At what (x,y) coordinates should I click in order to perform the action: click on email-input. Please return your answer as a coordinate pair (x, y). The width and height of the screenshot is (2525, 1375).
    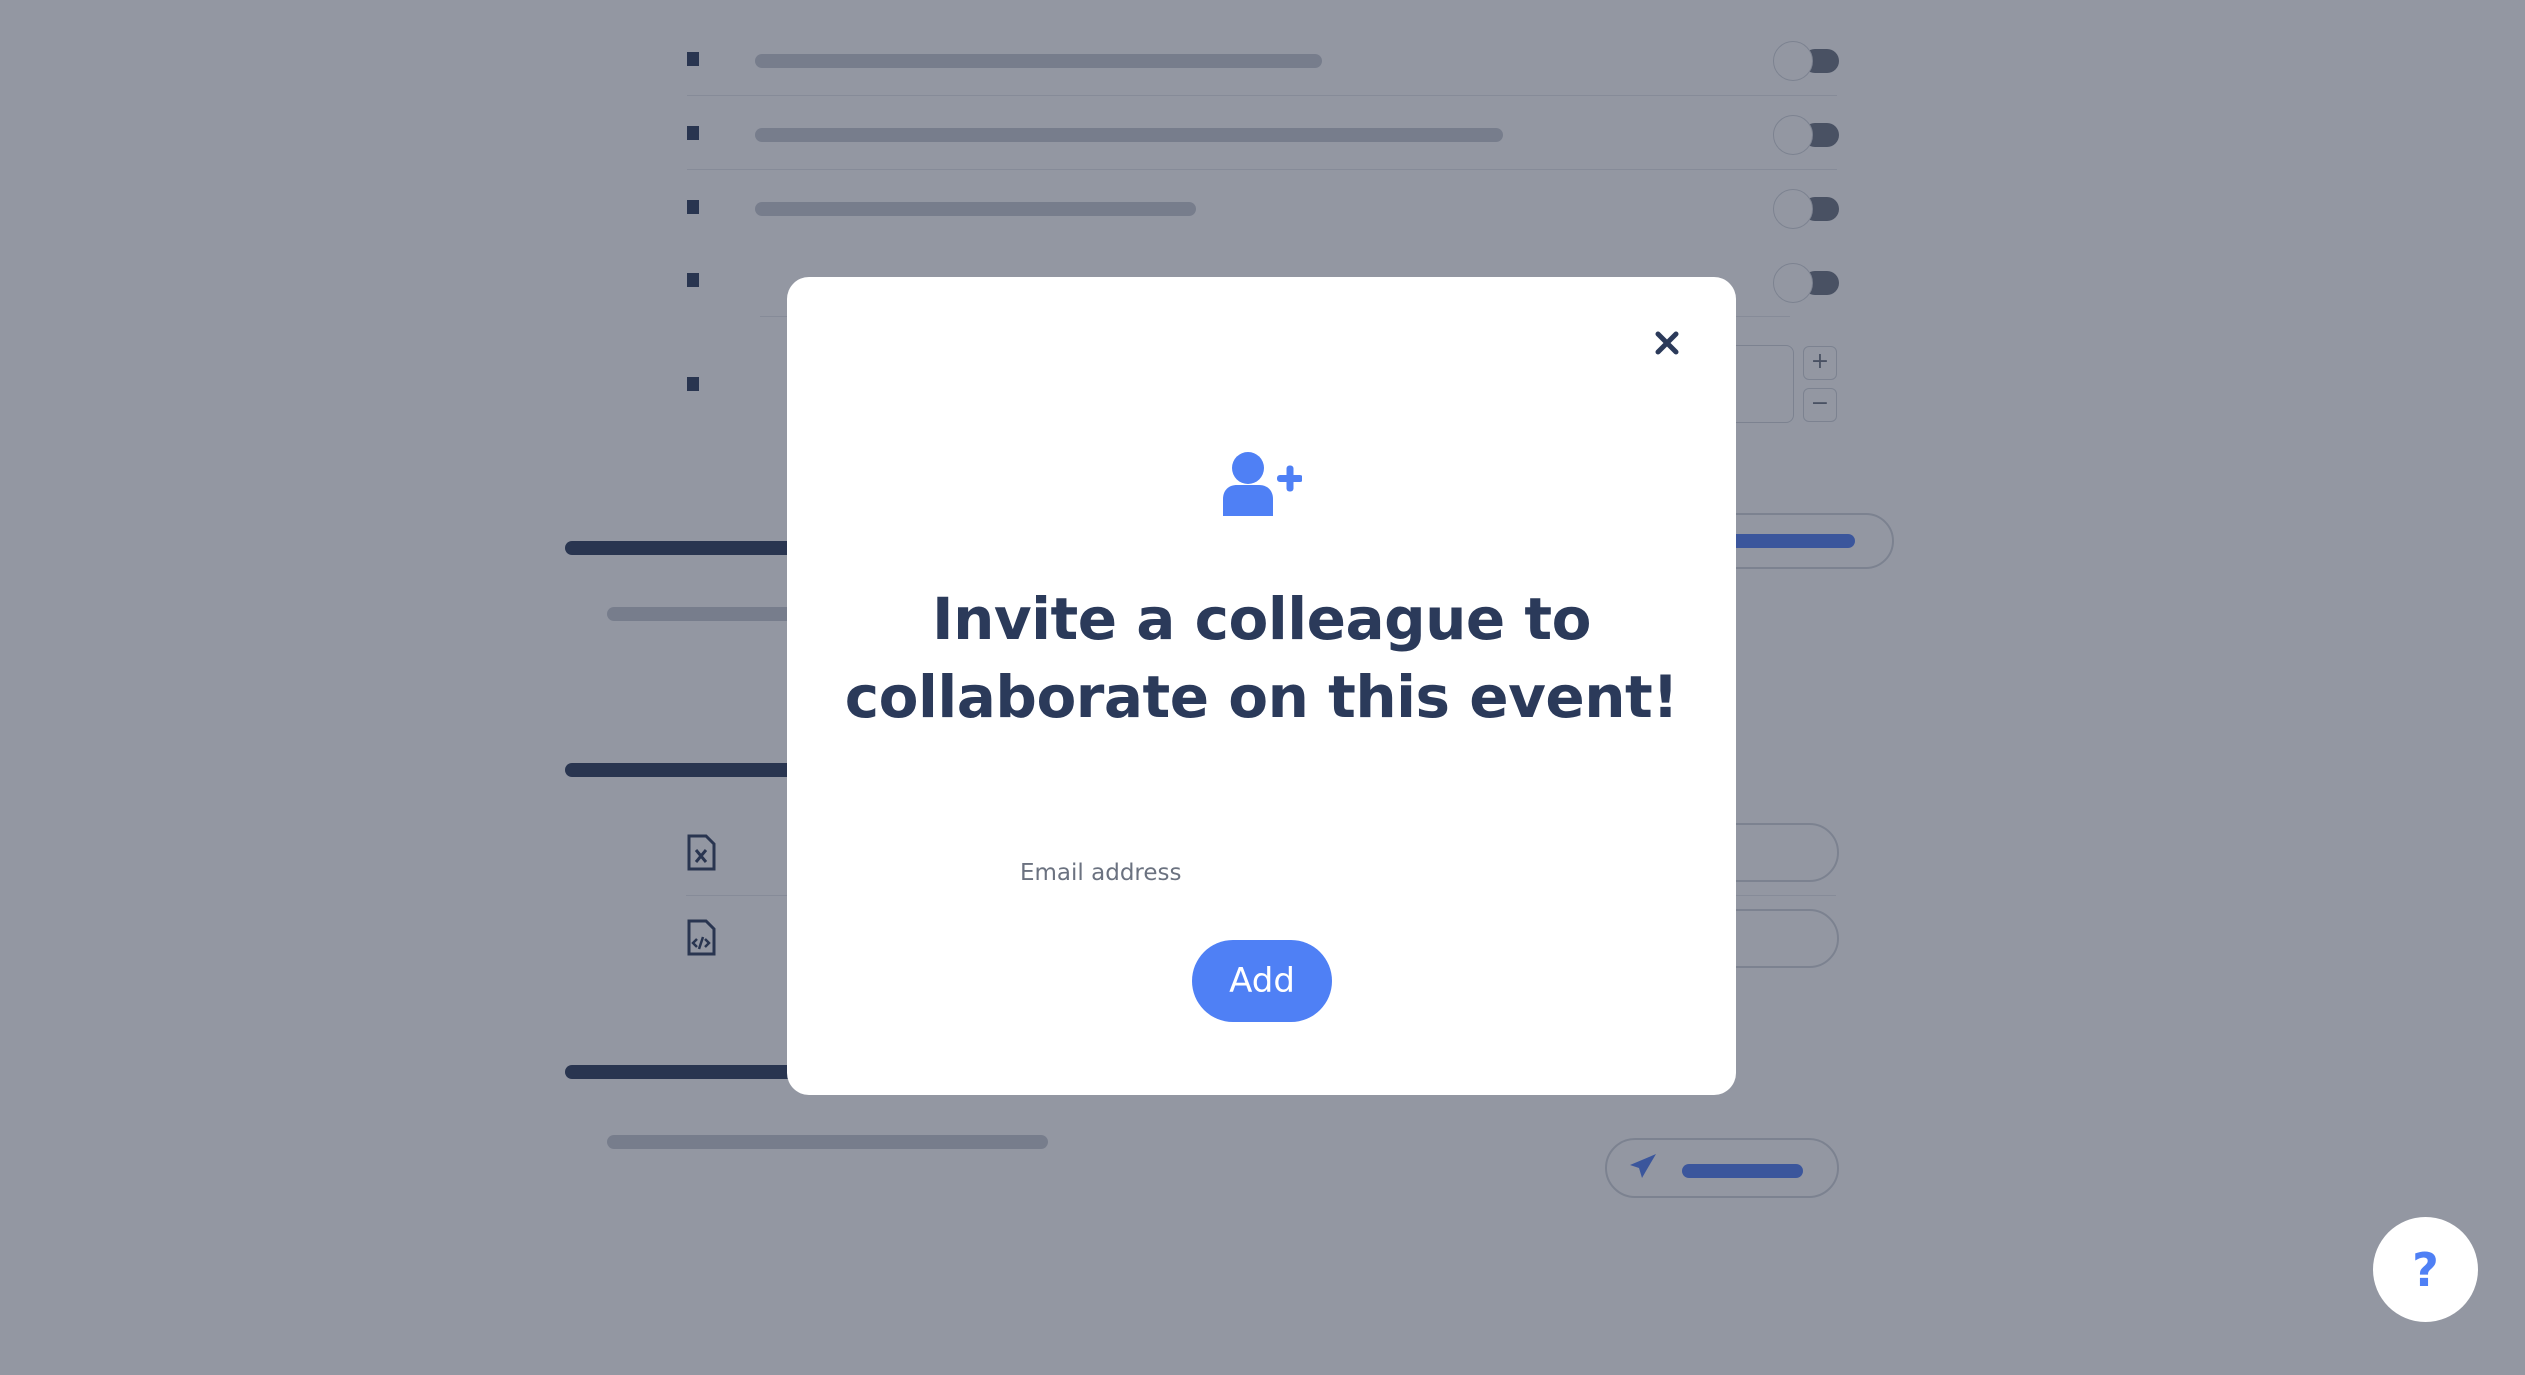
    Looking at the image, I should click on (1262, 911).